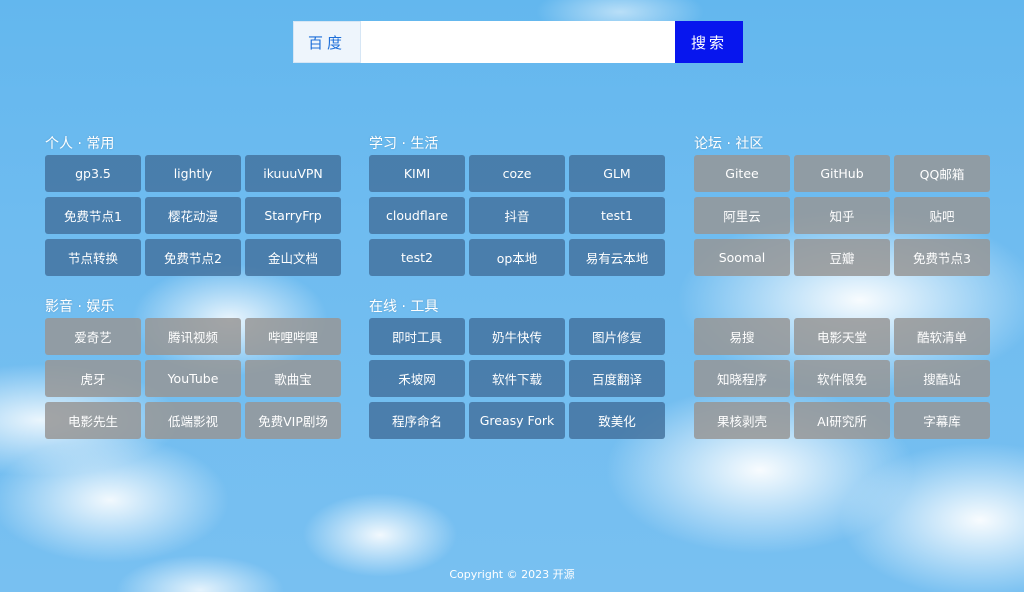 The image size is (1024, 592). Describe the element at coordinates (293, 173) in the screenshot. I see `link-tile: ikuuuVPN` at that location.